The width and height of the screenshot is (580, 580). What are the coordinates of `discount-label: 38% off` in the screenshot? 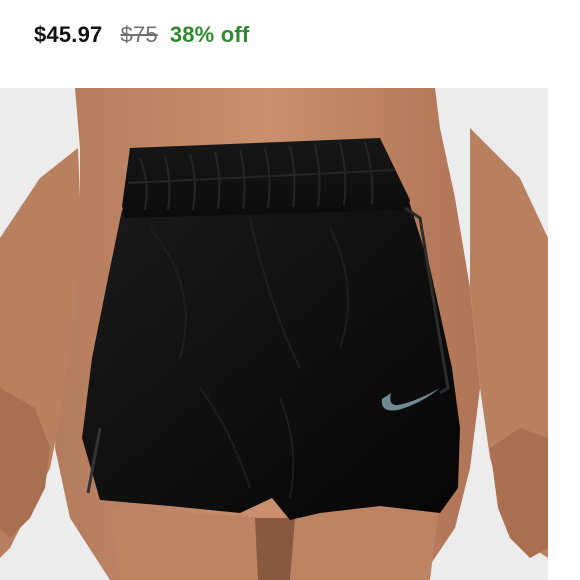 It's located at (209, 34).